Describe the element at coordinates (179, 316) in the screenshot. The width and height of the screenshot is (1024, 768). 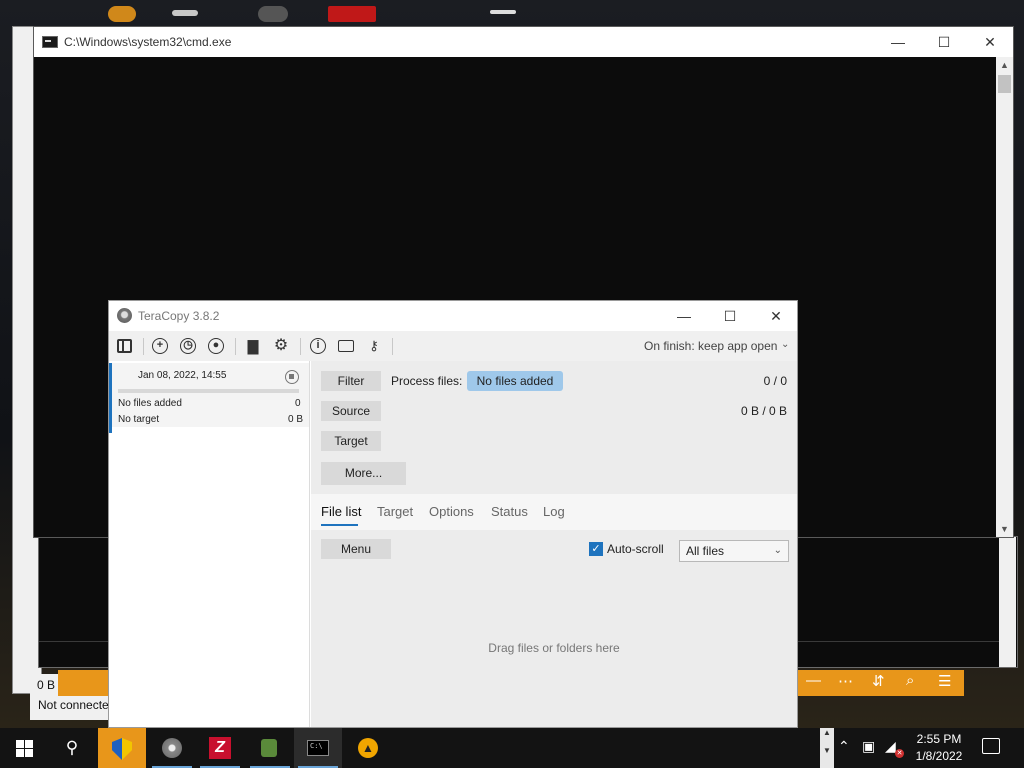
I see `window-title: TeraCopy 3.8.2` at that location.